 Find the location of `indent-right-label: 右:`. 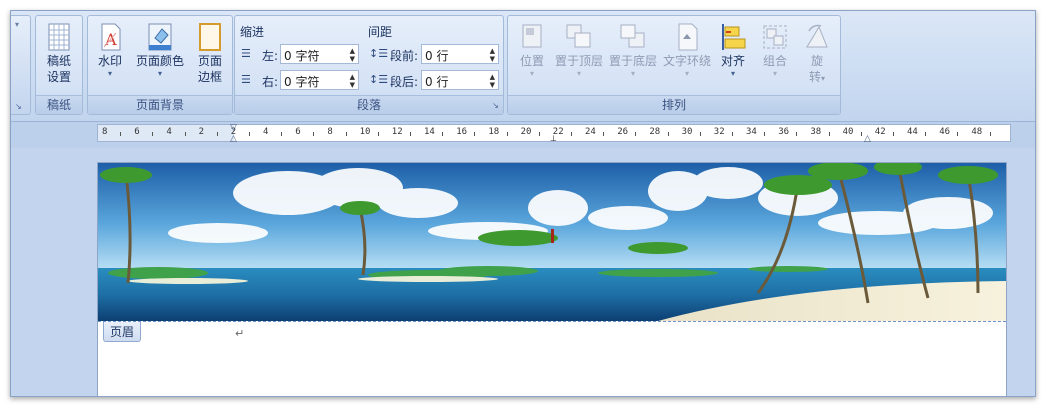

indent-right-label: 右: is located at coordinates (270, 82).